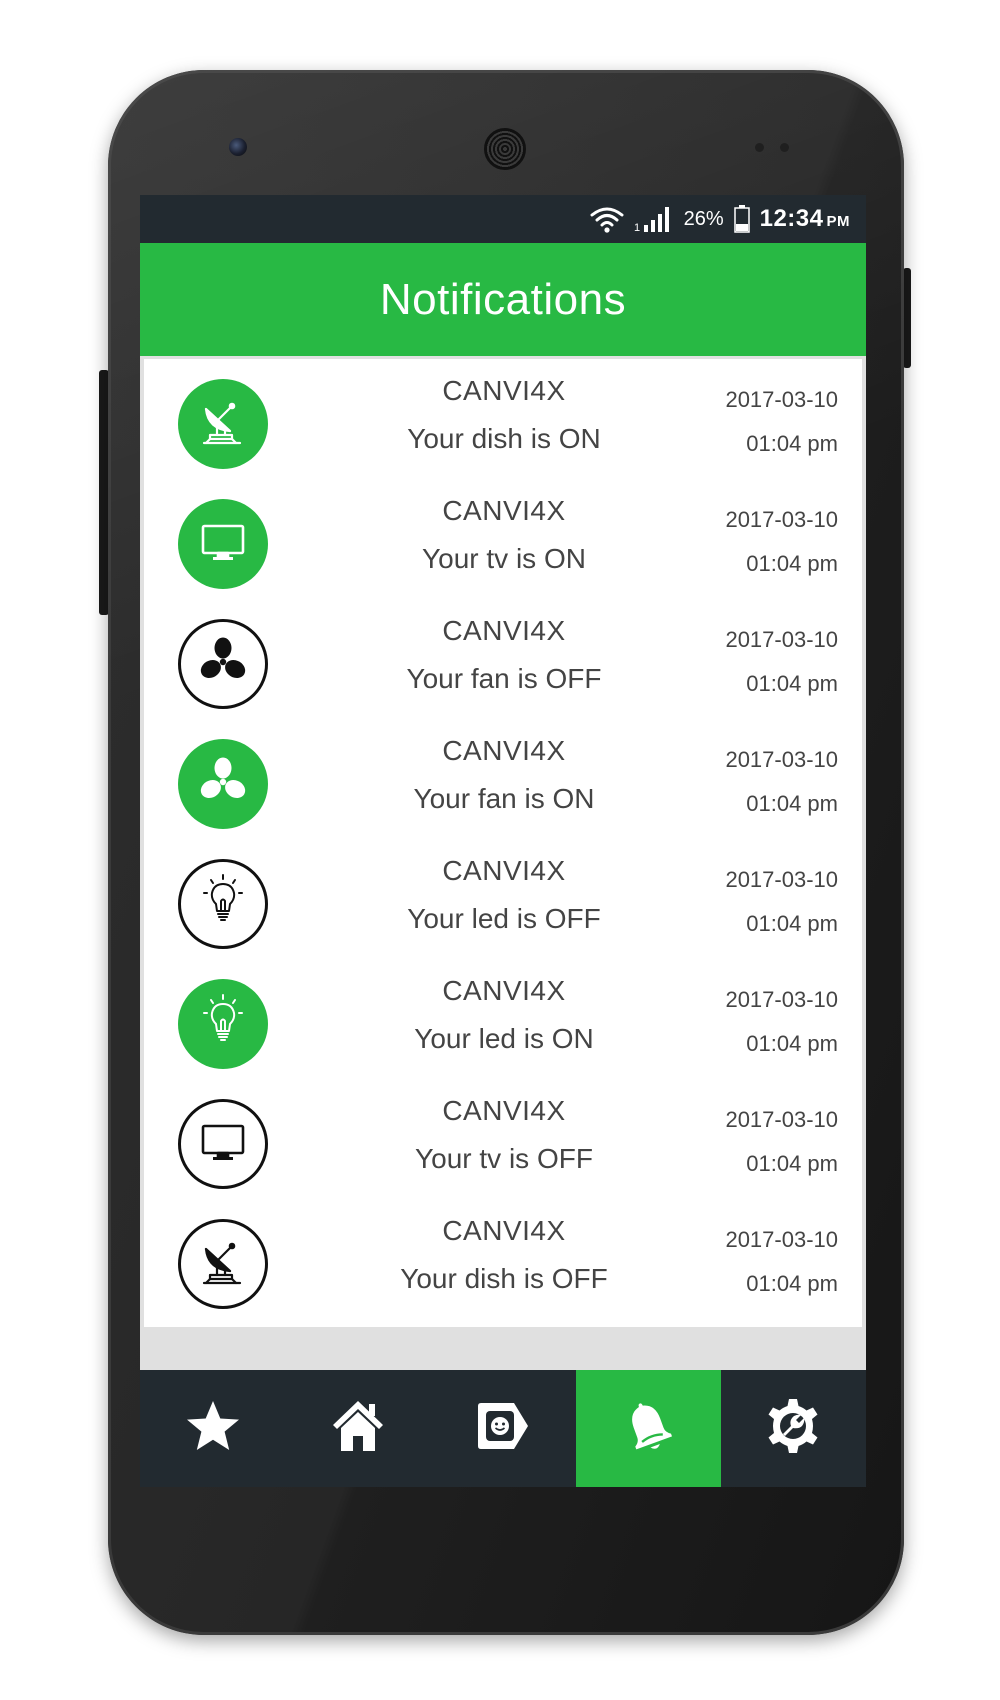 The width and height of the screenshot is (1000, 1700). Describe the element at coordinates (504, 415) in the screenshot. I see `notification-text: CANVI4X Your dish is ON` at that location.